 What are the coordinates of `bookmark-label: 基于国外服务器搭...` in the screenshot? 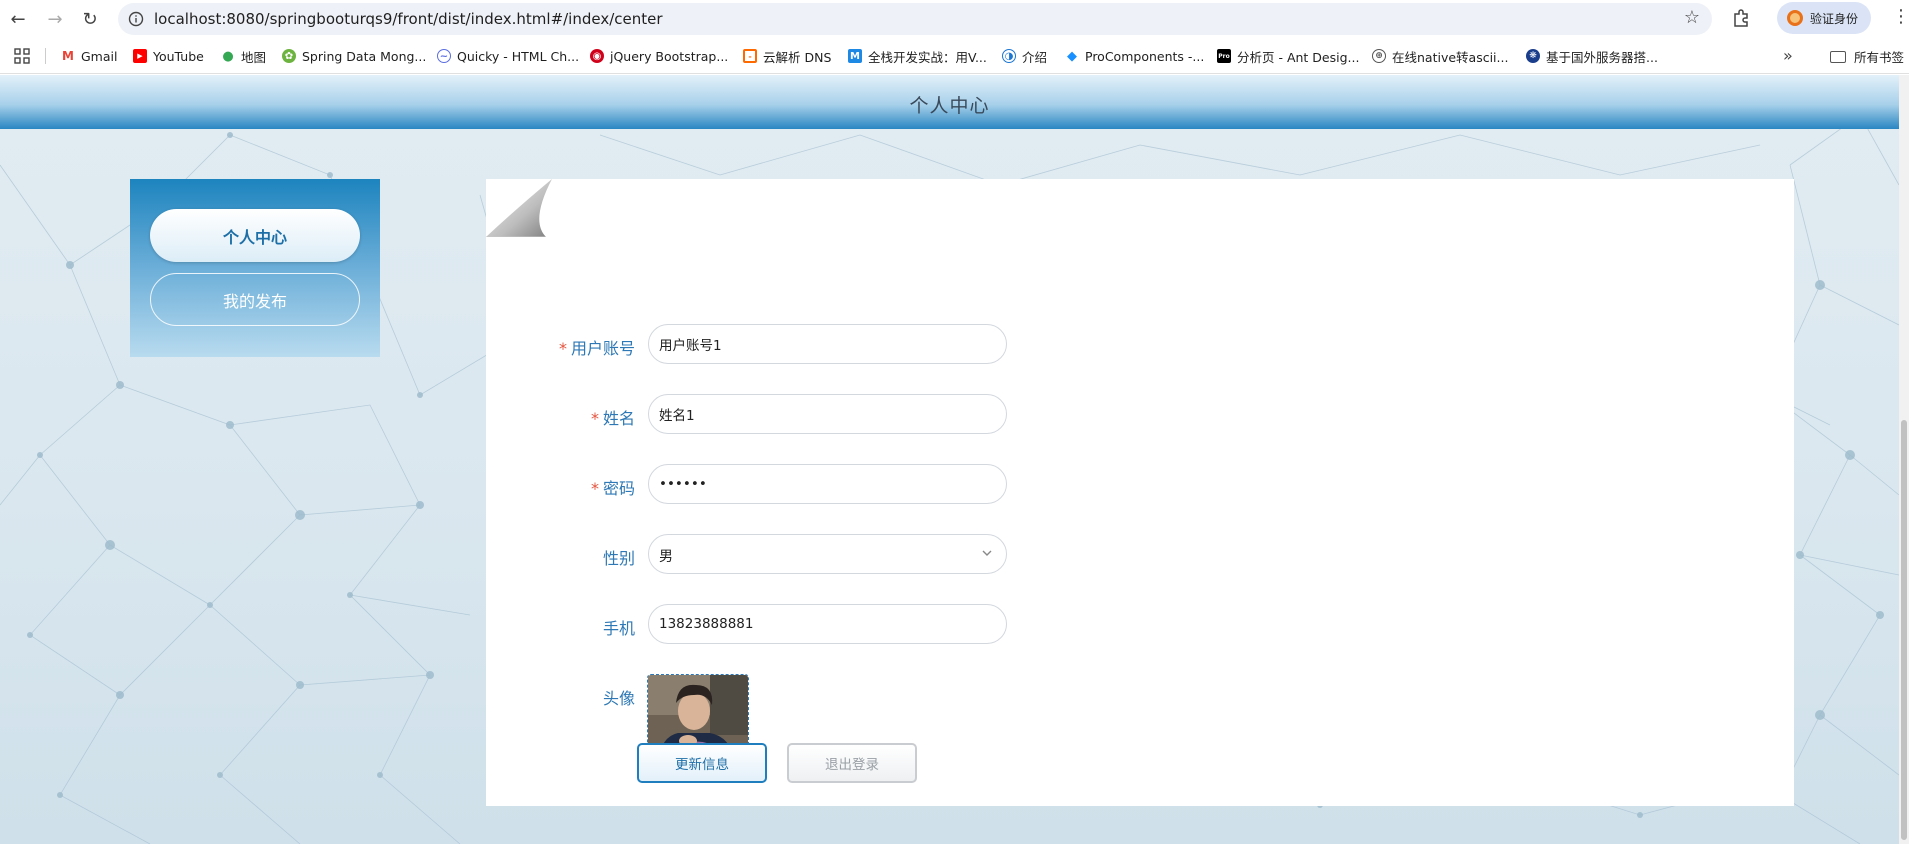 It's located at (1602, 57).